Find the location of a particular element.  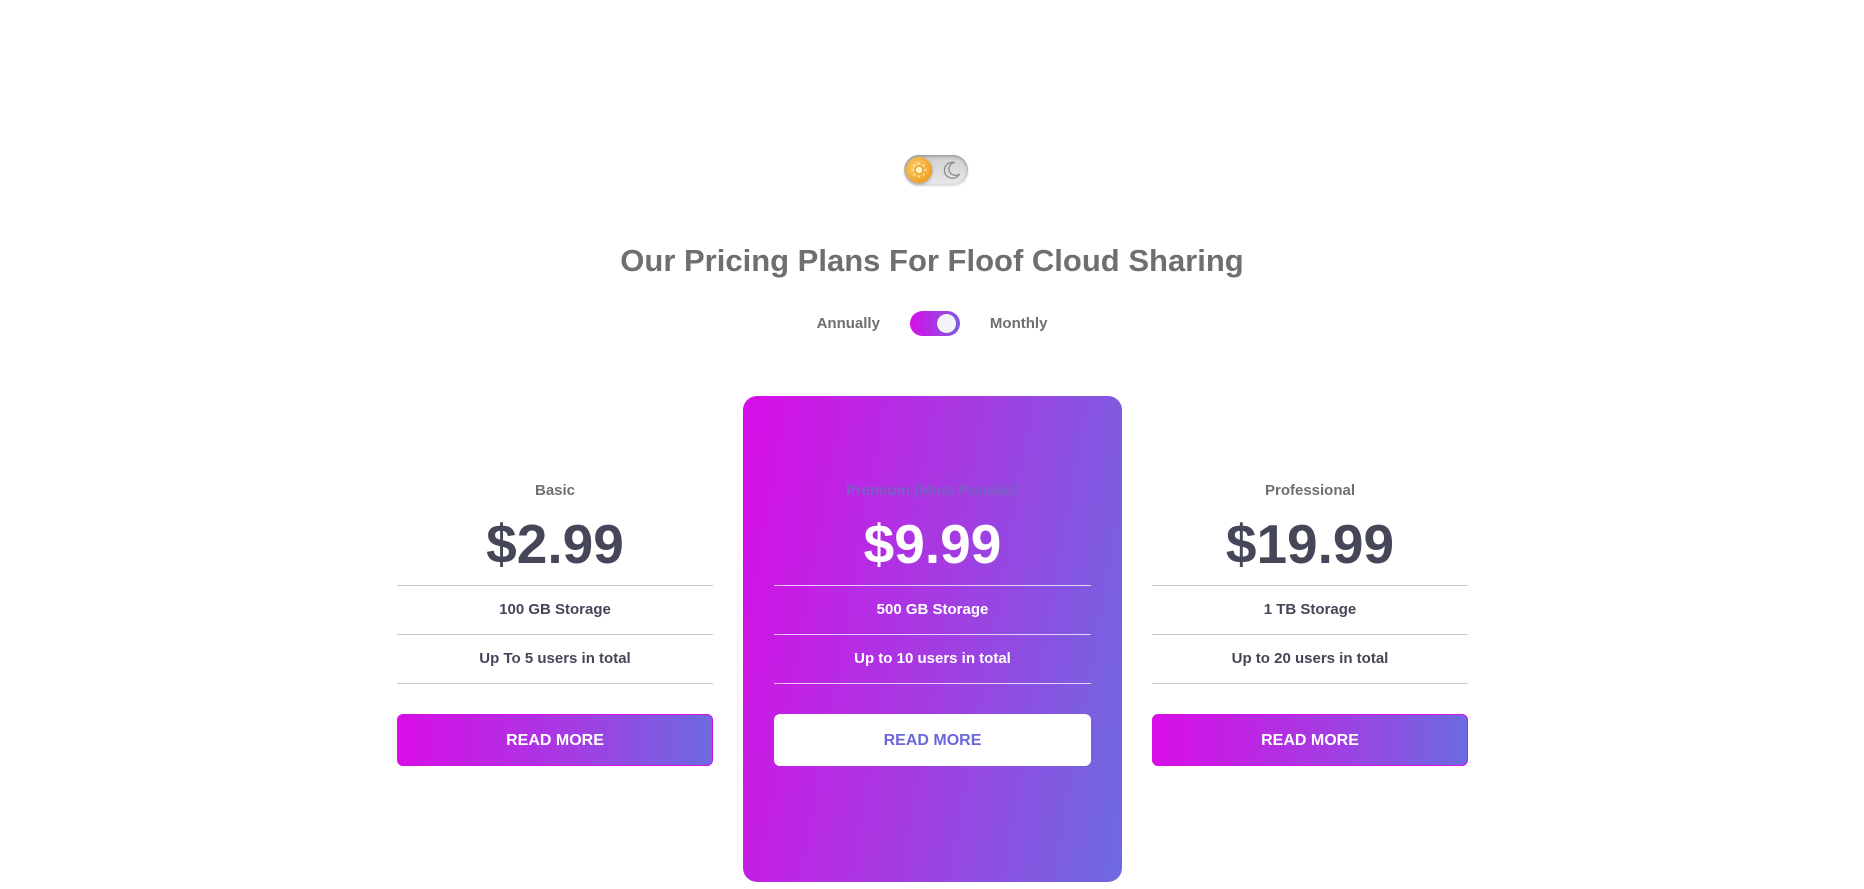

theme-toggle is located at coordinates (936, 170).